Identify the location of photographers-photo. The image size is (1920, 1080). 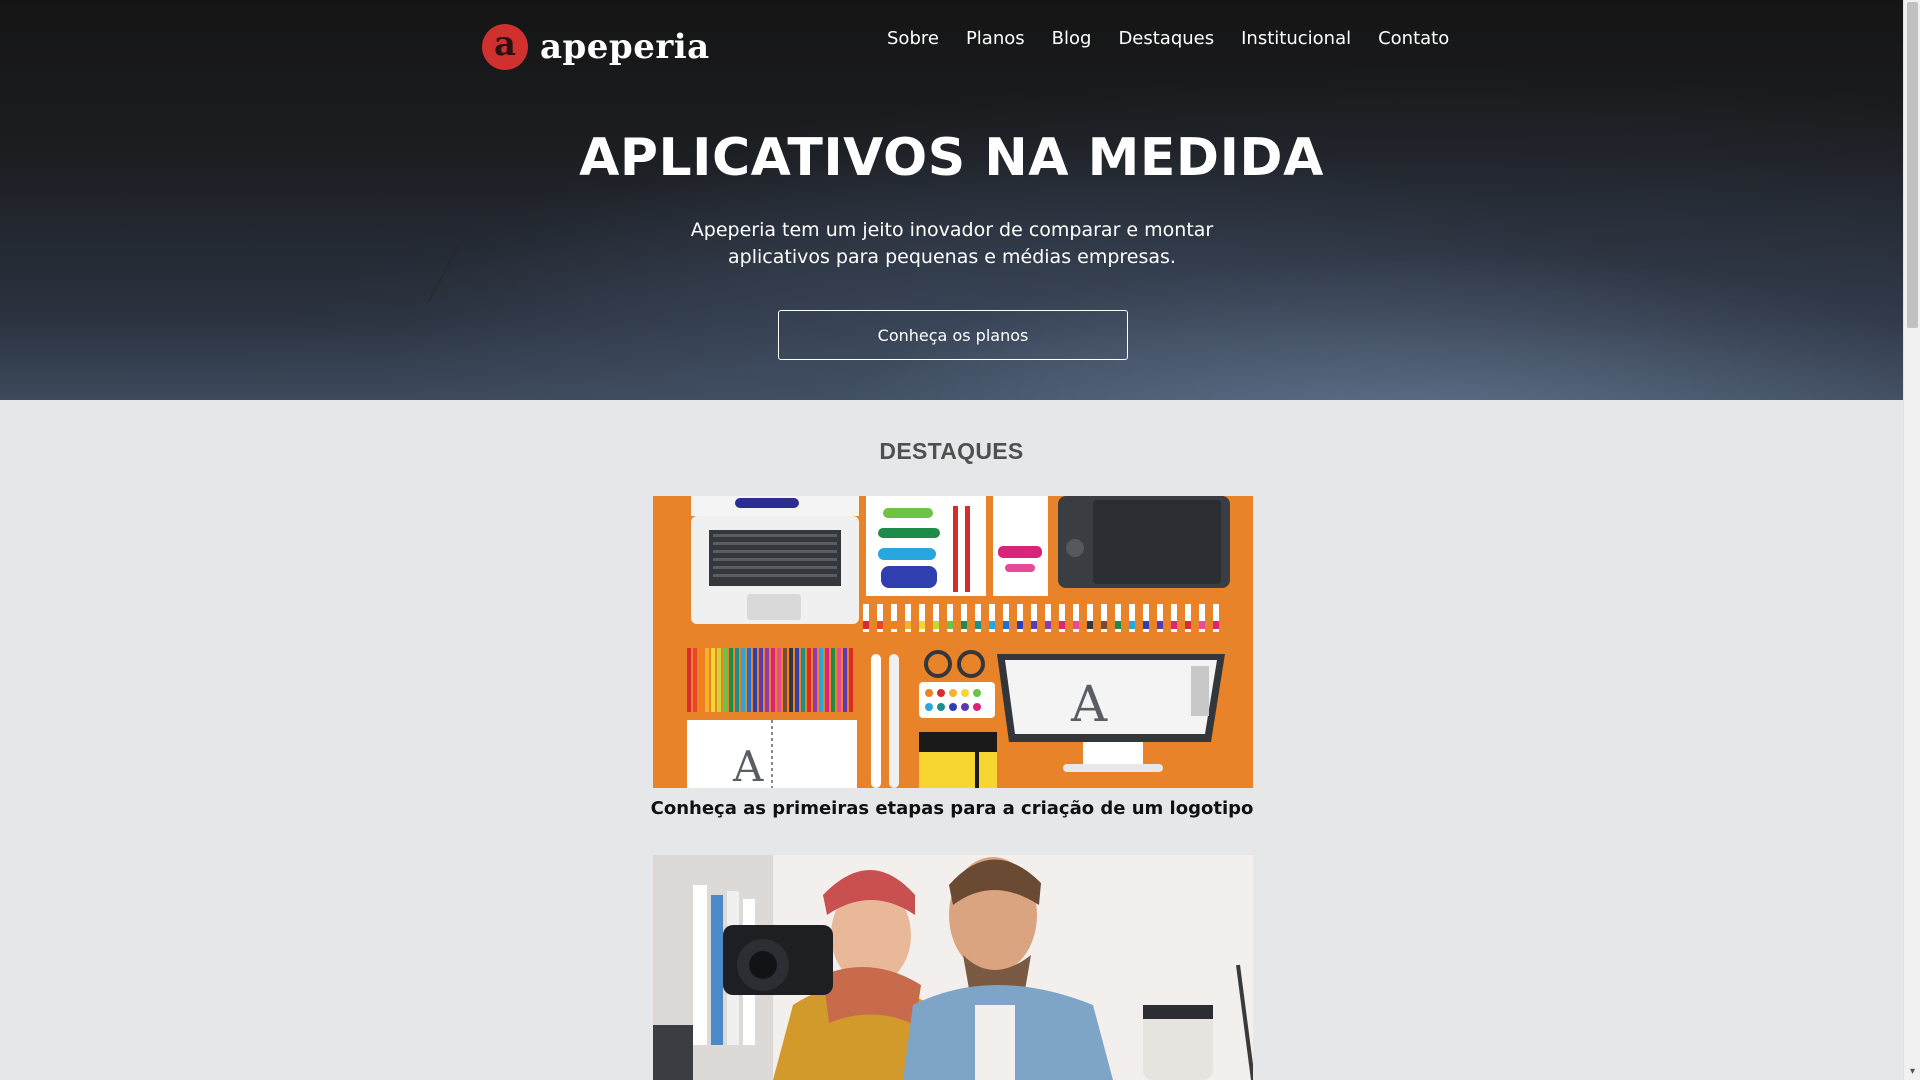
(953, 967).